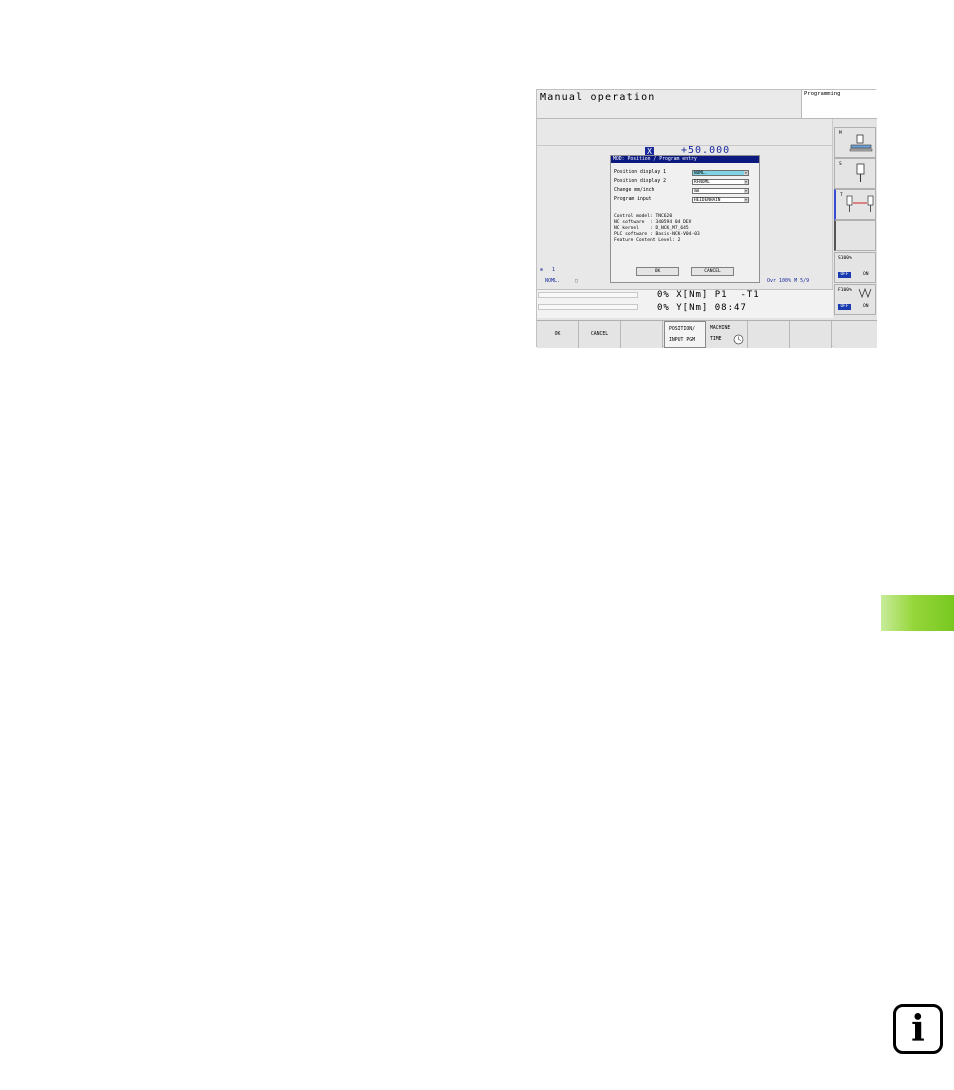  I want to click on softkey-t: T, so click(855, 204).